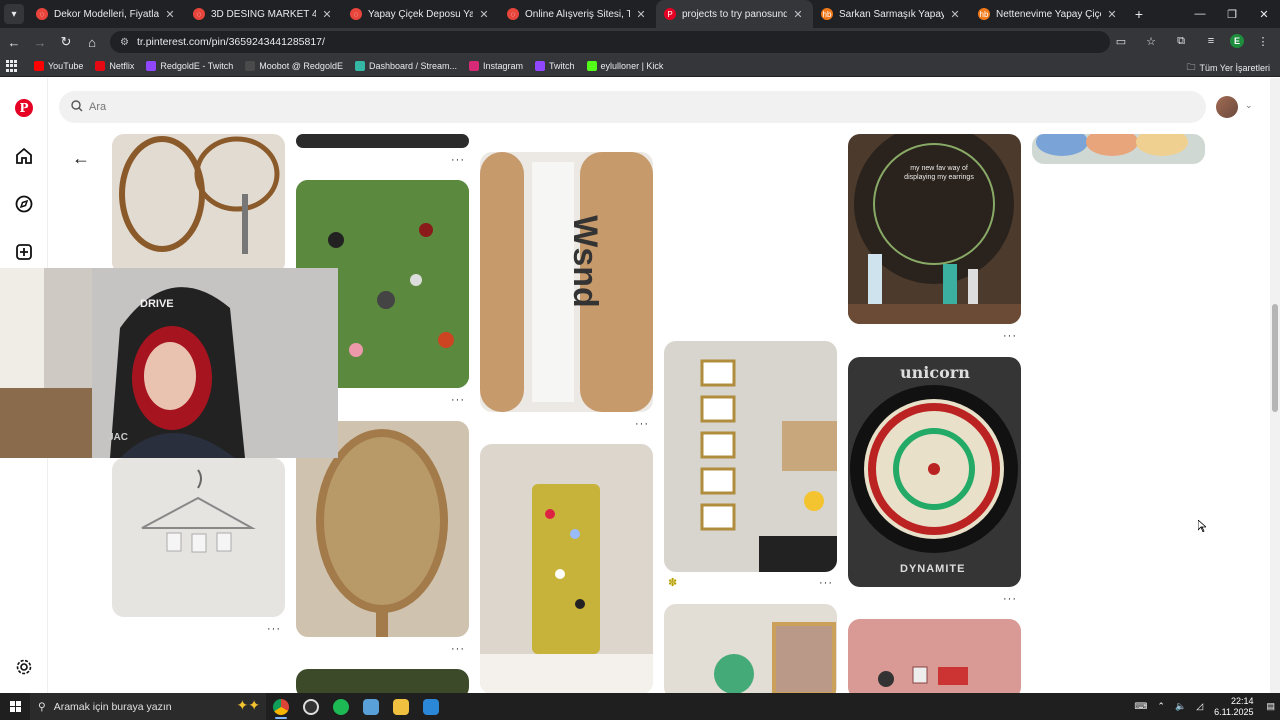  Describe the element at coordinates (24, 108) in the screenshot. I see `pinterest-logo: P` at that location.